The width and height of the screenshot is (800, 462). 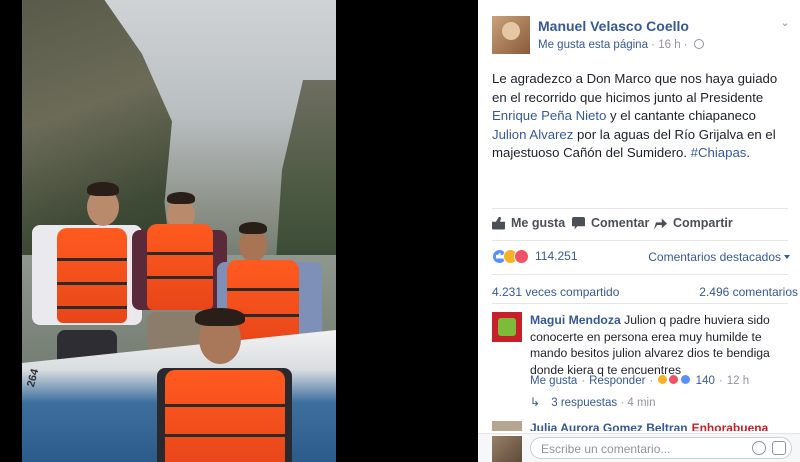 I want to click on mention-julion-alvarez: Julion Alvarez, so click(x=532, y=134).